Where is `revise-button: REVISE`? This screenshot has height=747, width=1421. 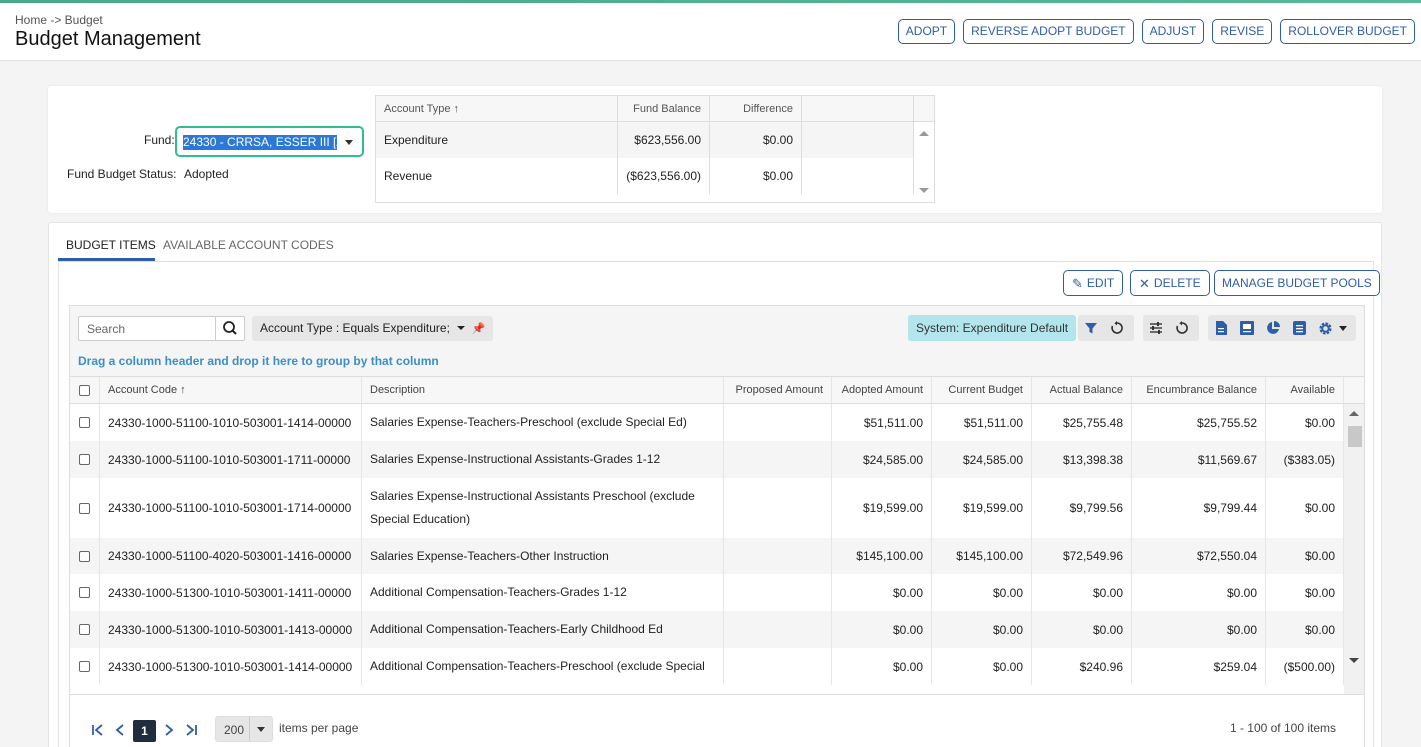
revise-button: REVISE is located at coordinates (1242, 31).